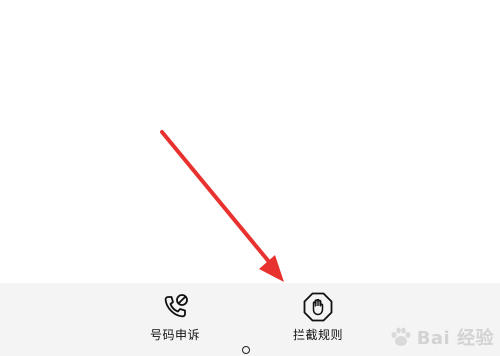 The image size is (500, 356). I want to click on block-rules-button: 拦截规则, so click(318, 317).